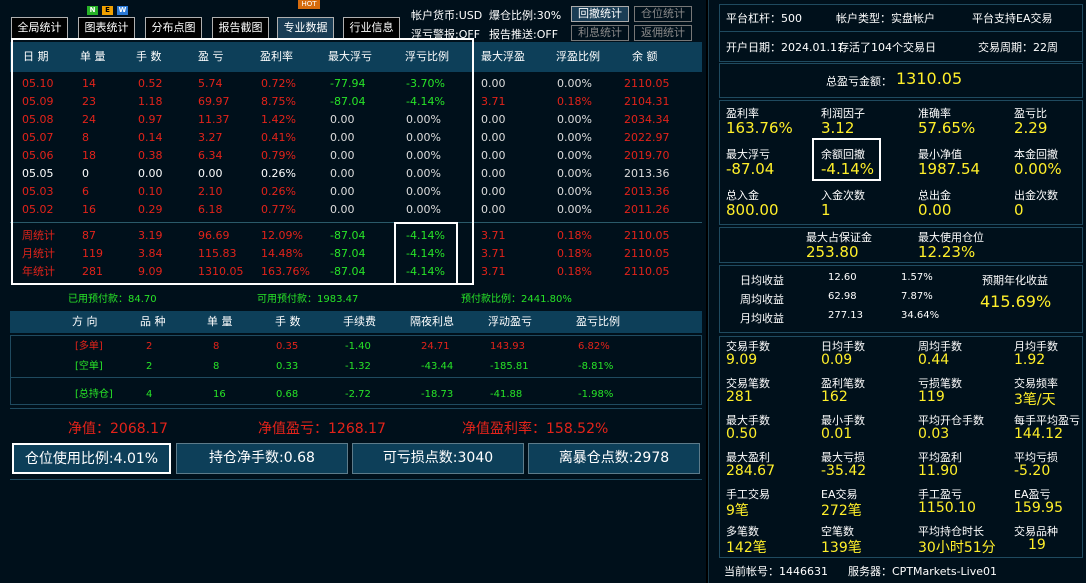  What do you see at coordinates (842, 296) in the screenshot?
I see `avg-amount: 62.98` at bounding box center [842, 296].